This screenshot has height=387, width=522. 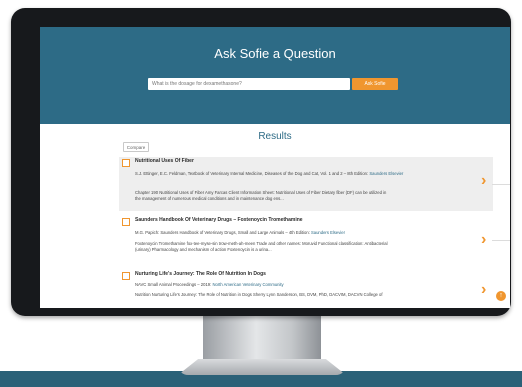 I want to click on monitor-stand-neck, so click(x=262, y=340).